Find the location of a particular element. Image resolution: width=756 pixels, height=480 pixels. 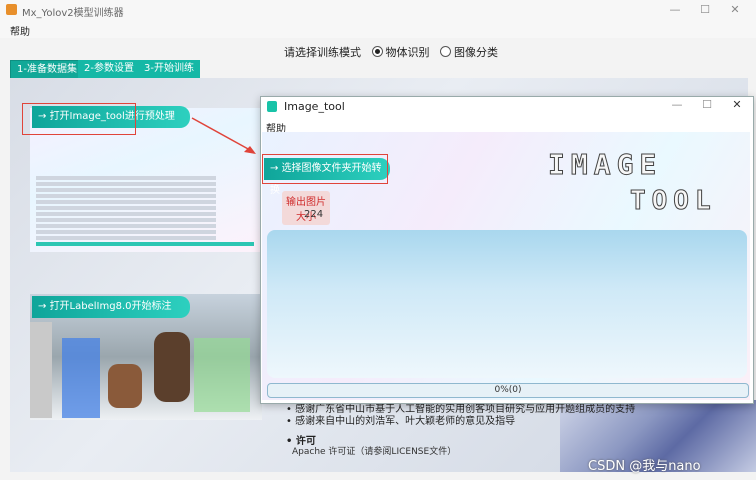

annotation-box-blue is located at coordinates (81, 378).